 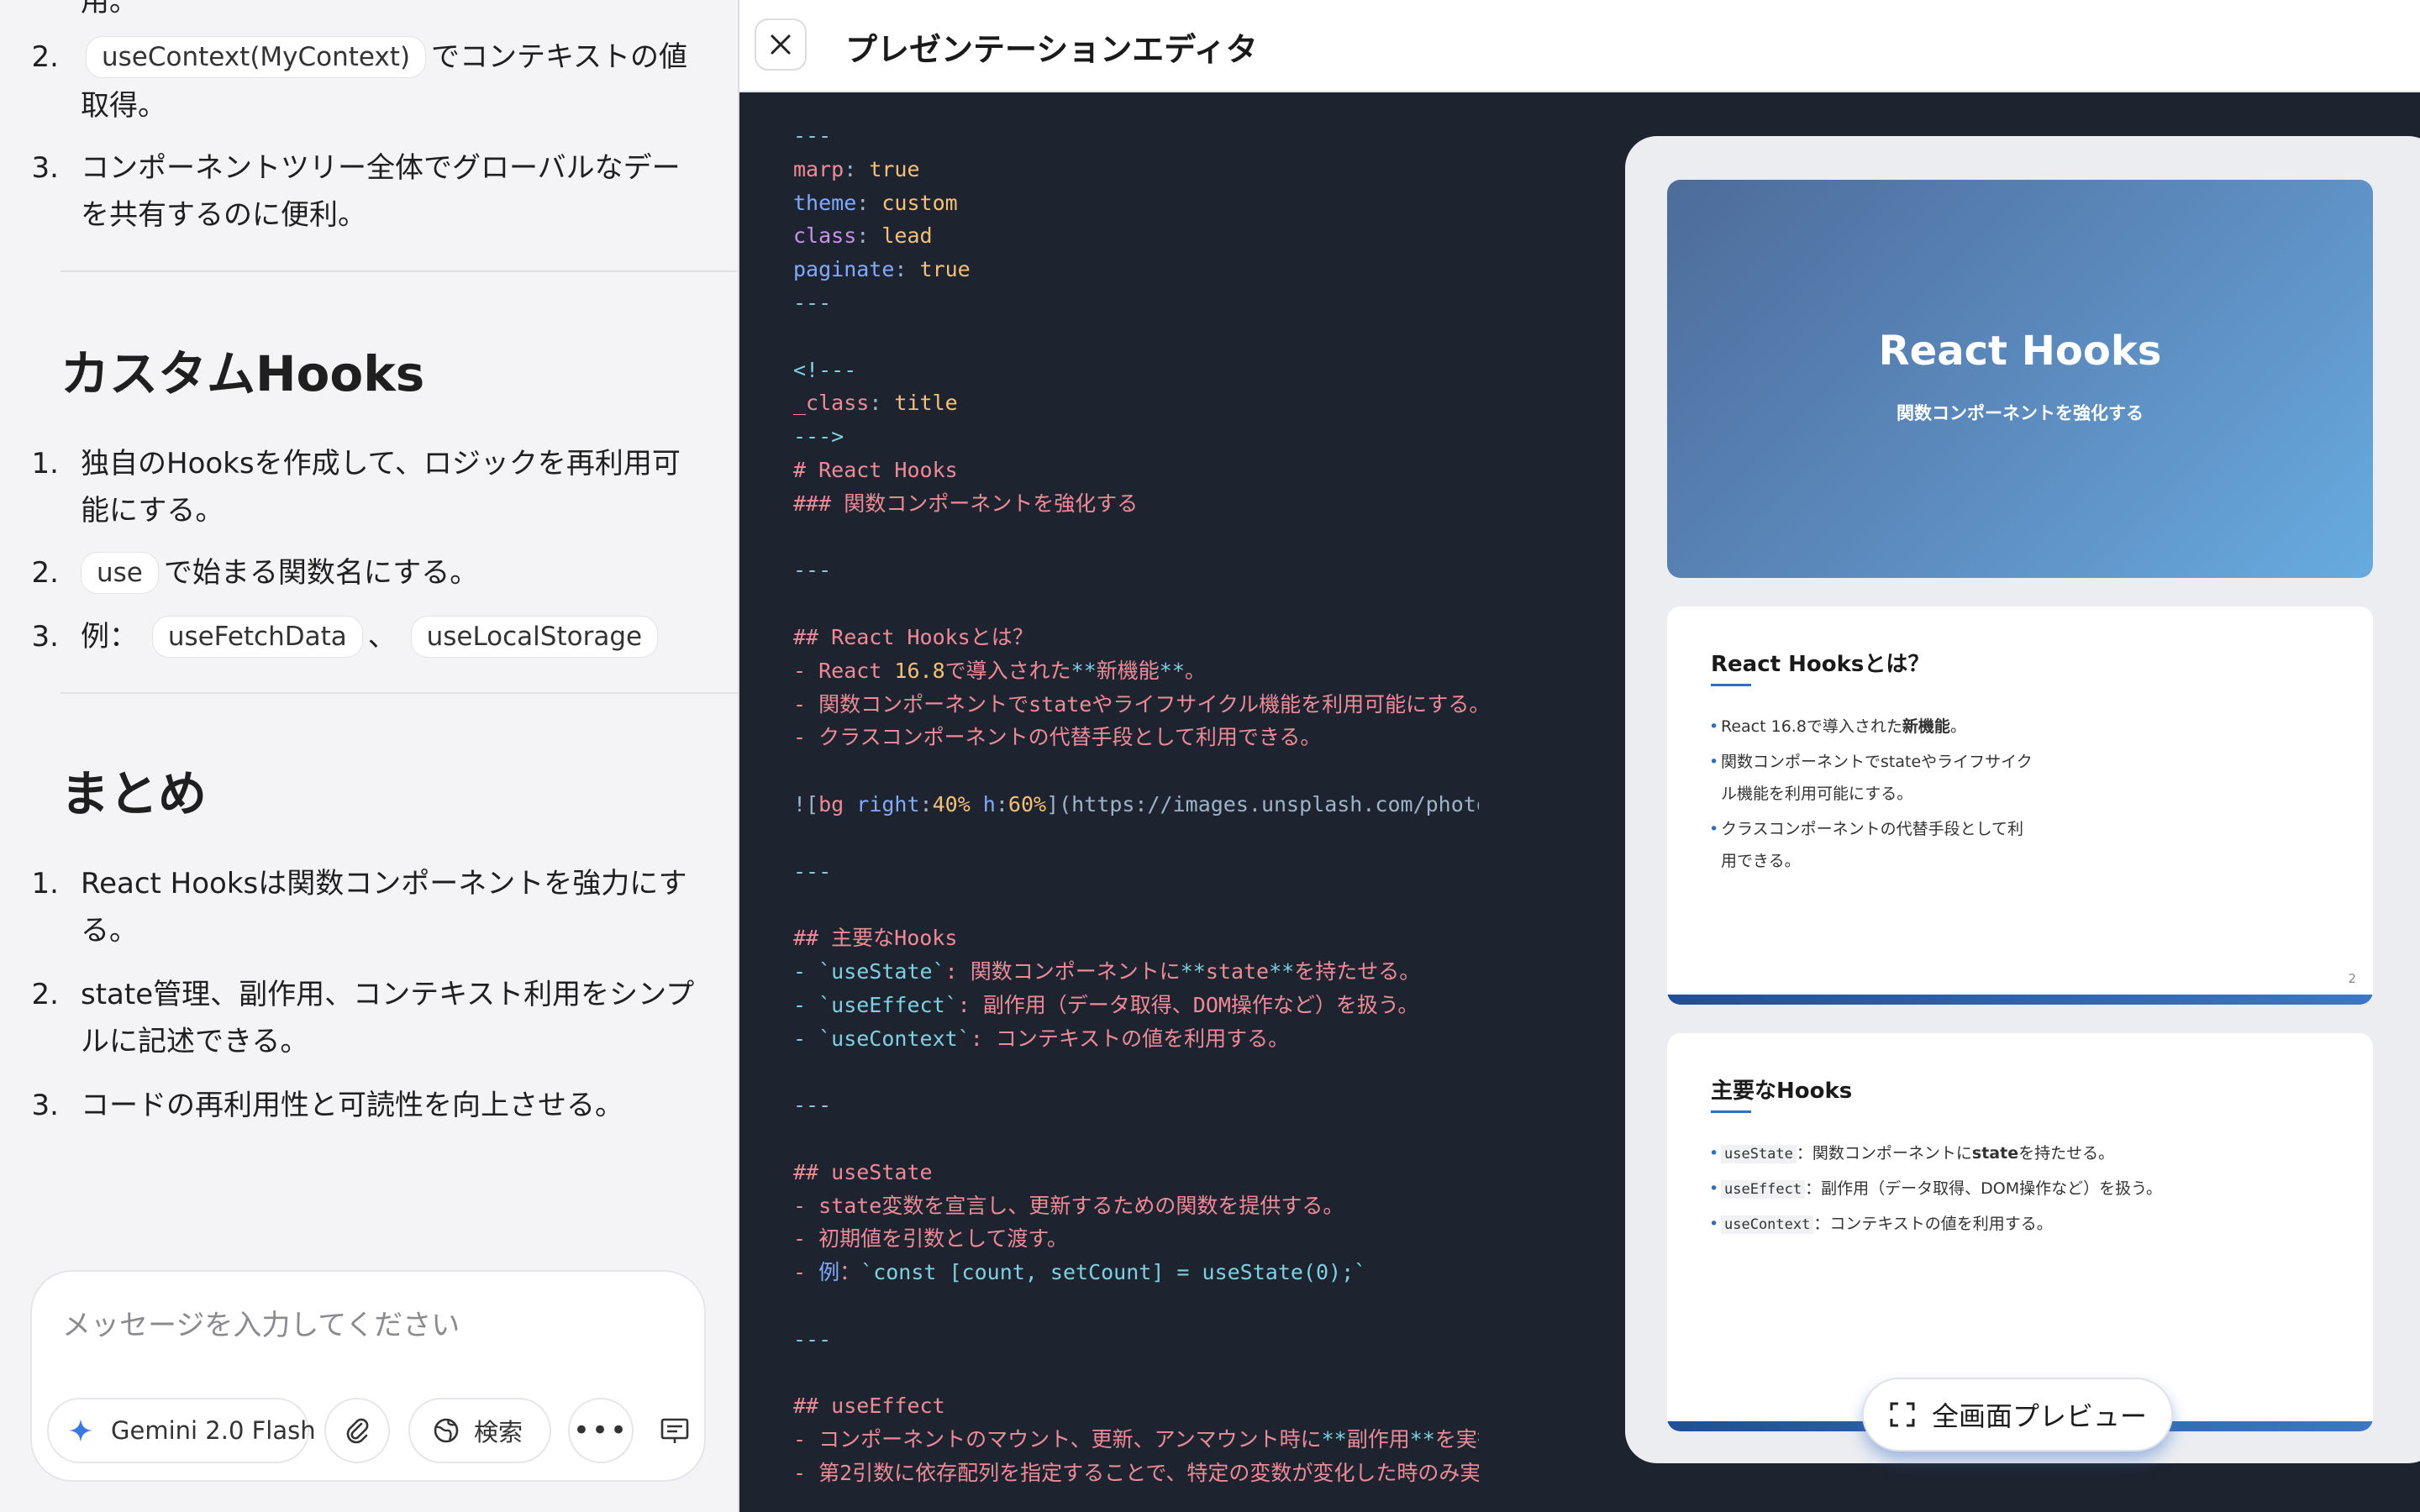 What do you see at coordinates (1136, 437) in the screenshot?
I see `code-line: --->` at bounding box center [1136, 437].